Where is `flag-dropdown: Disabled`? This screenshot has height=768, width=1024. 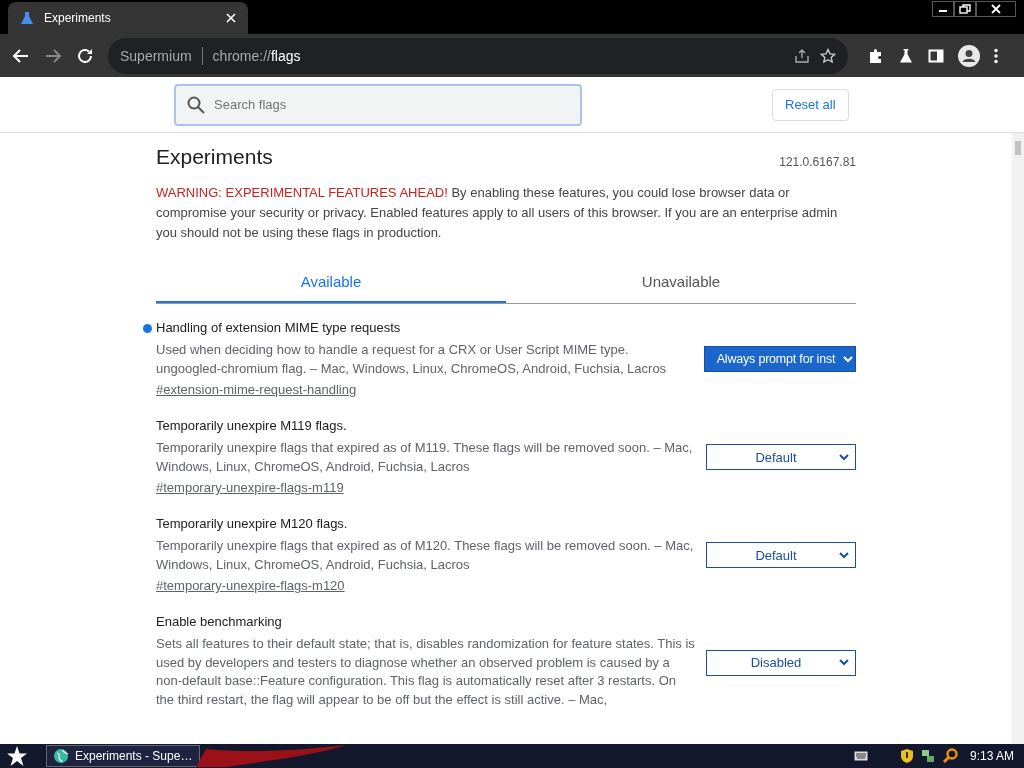
flag-dropdown: Disabled is located at coordinates (781, 662).